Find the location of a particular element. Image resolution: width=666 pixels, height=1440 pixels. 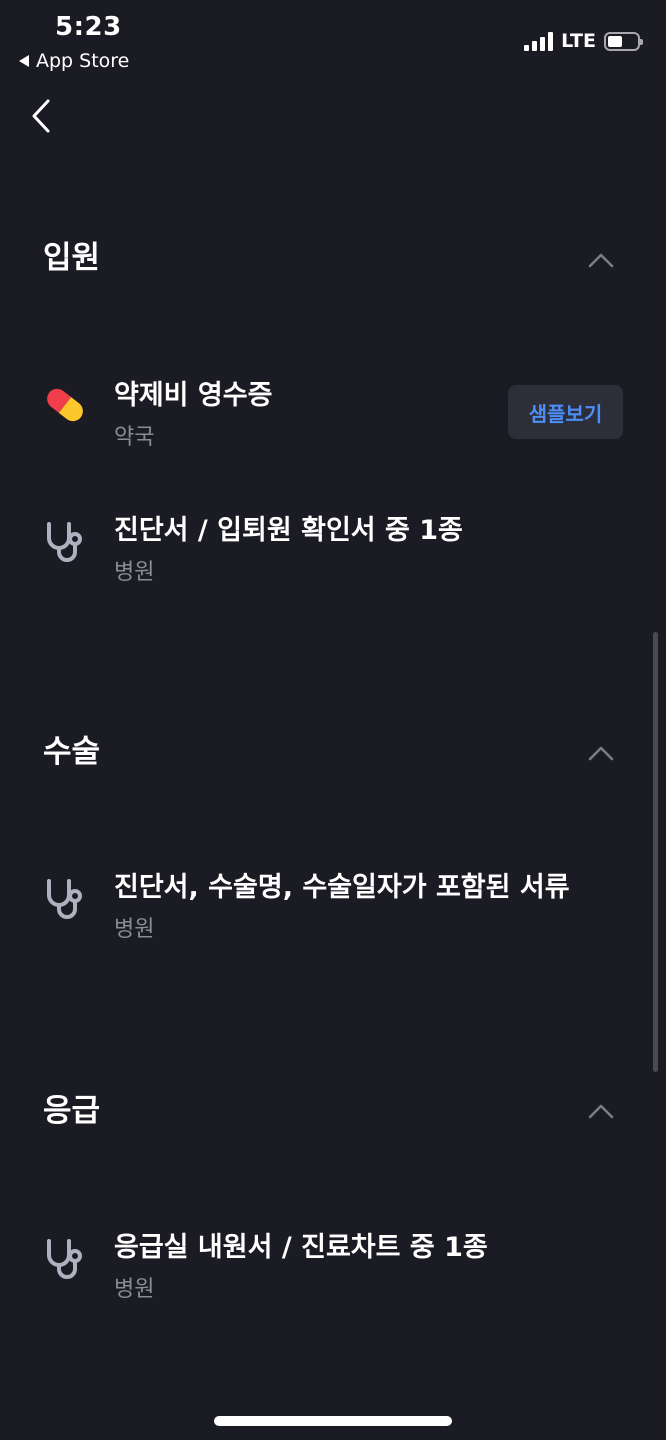

home-indicator is located at coordinates (333, 1421).